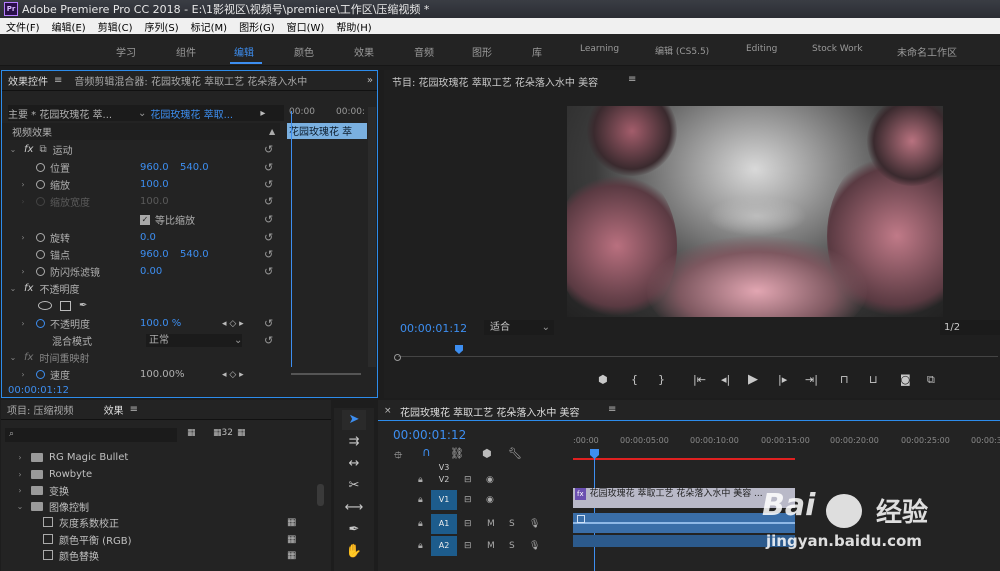 Image resolution: width=1000 pixels, height=571 pixels. I want to click on timeline-timecode: 00:00:01:12, so click(429, 435).